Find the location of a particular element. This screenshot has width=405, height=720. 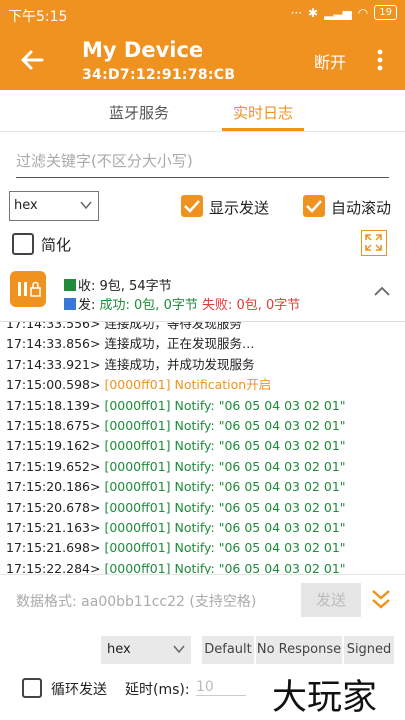

delay-input: 10 is located at coordinates (221, 687).